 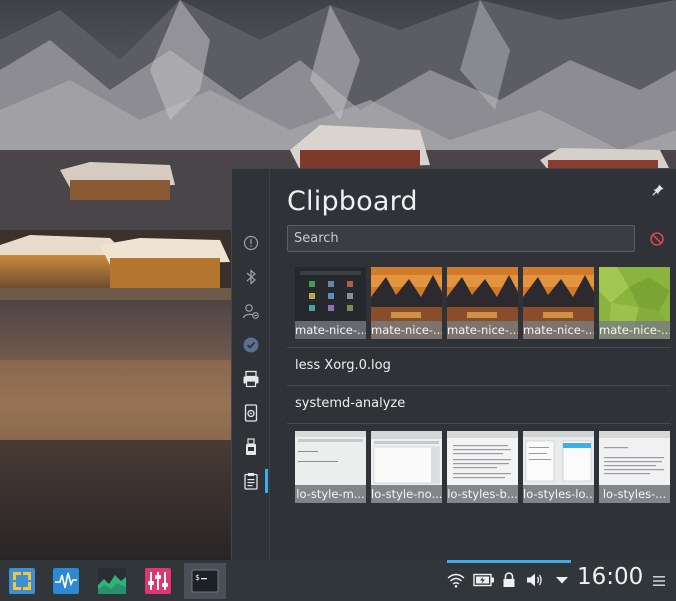 What do you see at coordinates (352, 201) in the screenshot?
I see `popup-title: Clipboard` at bounding box center [352, 201].